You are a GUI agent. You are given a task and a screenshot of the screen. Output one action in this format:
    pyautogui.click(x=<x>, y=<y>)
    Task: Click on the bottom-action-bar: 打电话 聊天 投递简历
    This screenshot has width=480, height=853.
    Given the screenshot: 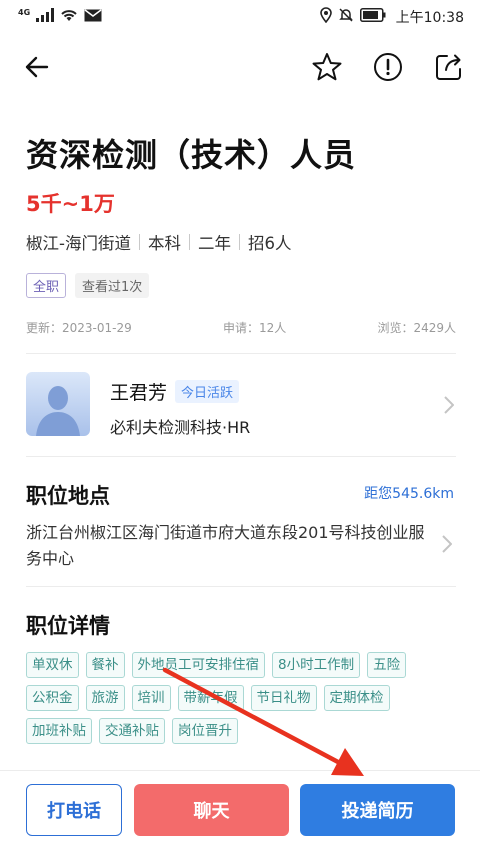 What is the action you would take?
    pyautogui.click(x=240, y=811)
    